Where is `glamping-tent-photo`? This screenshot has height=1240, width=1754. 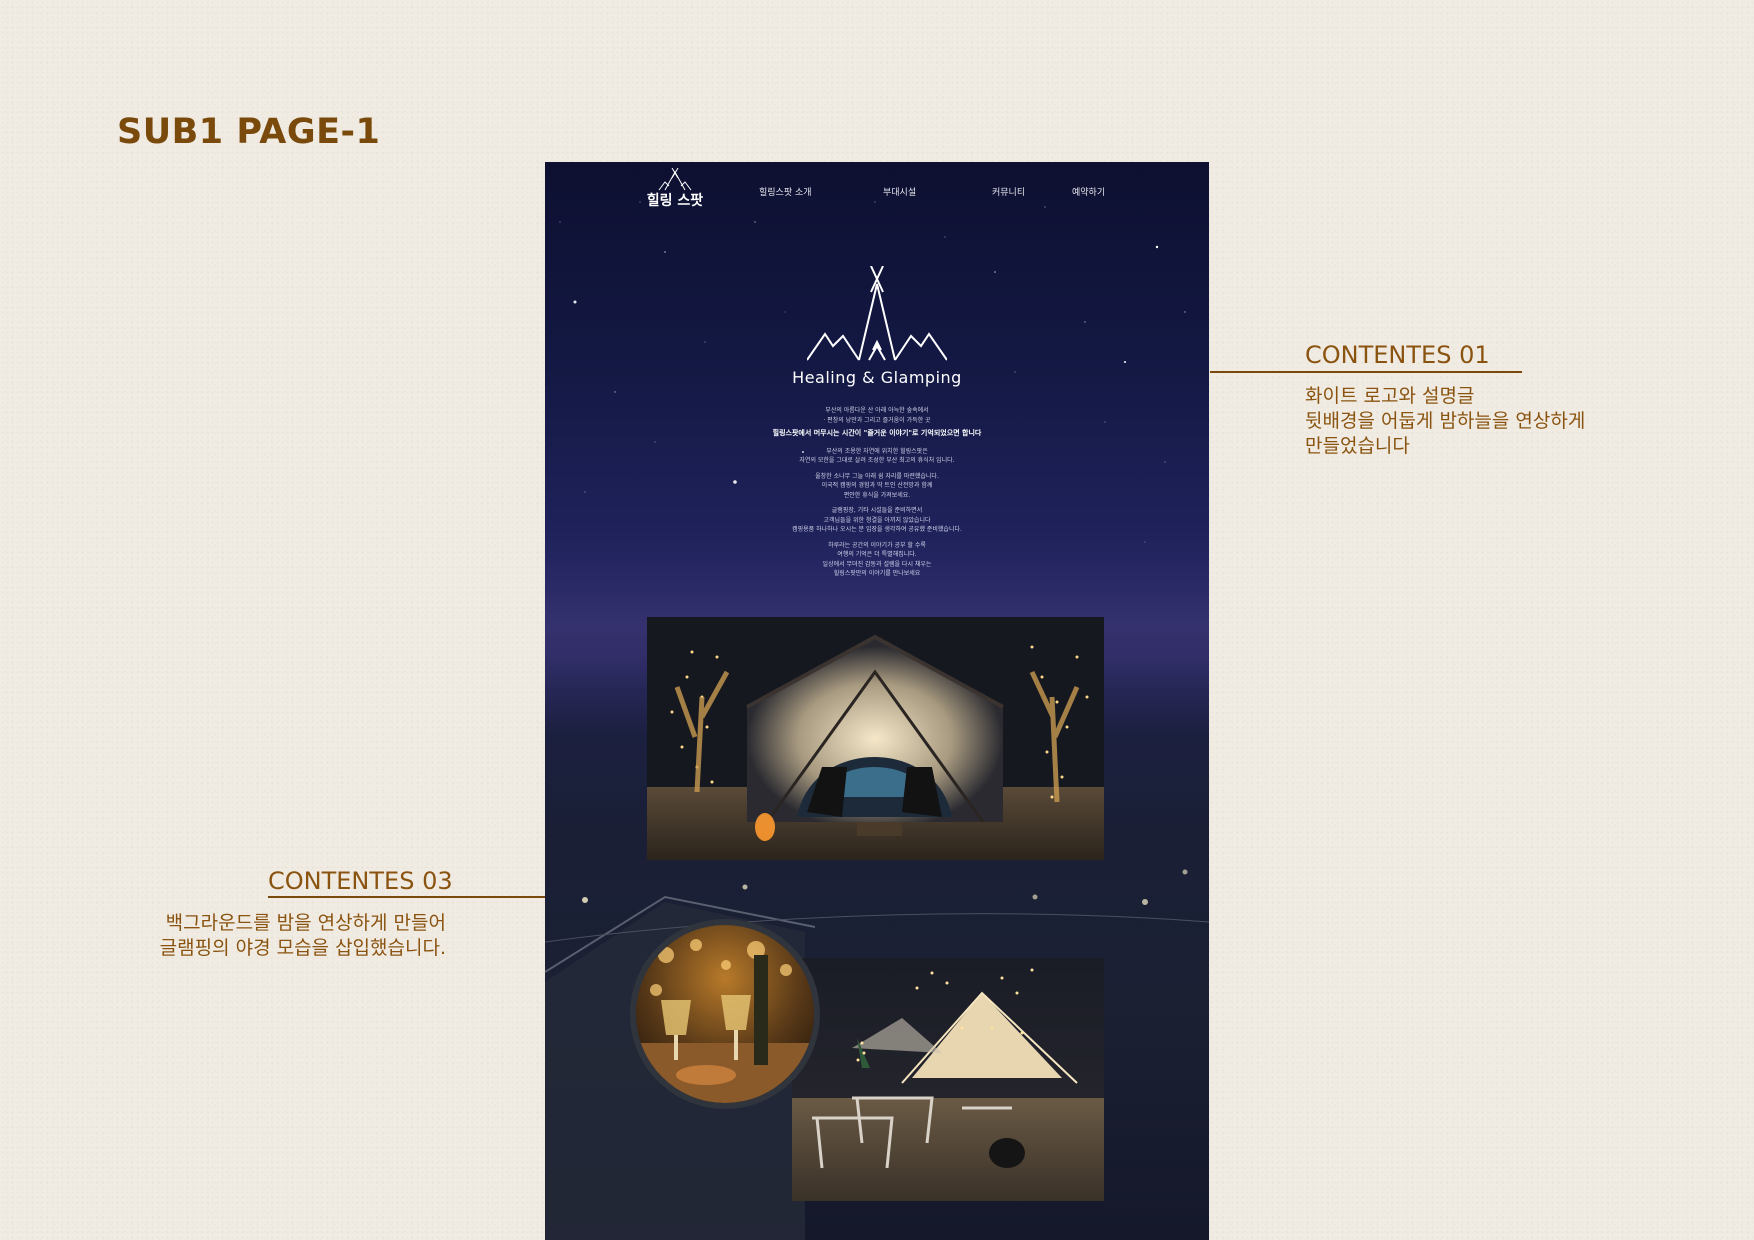 glamping-tent-photo is located at coordinates (875, 738).